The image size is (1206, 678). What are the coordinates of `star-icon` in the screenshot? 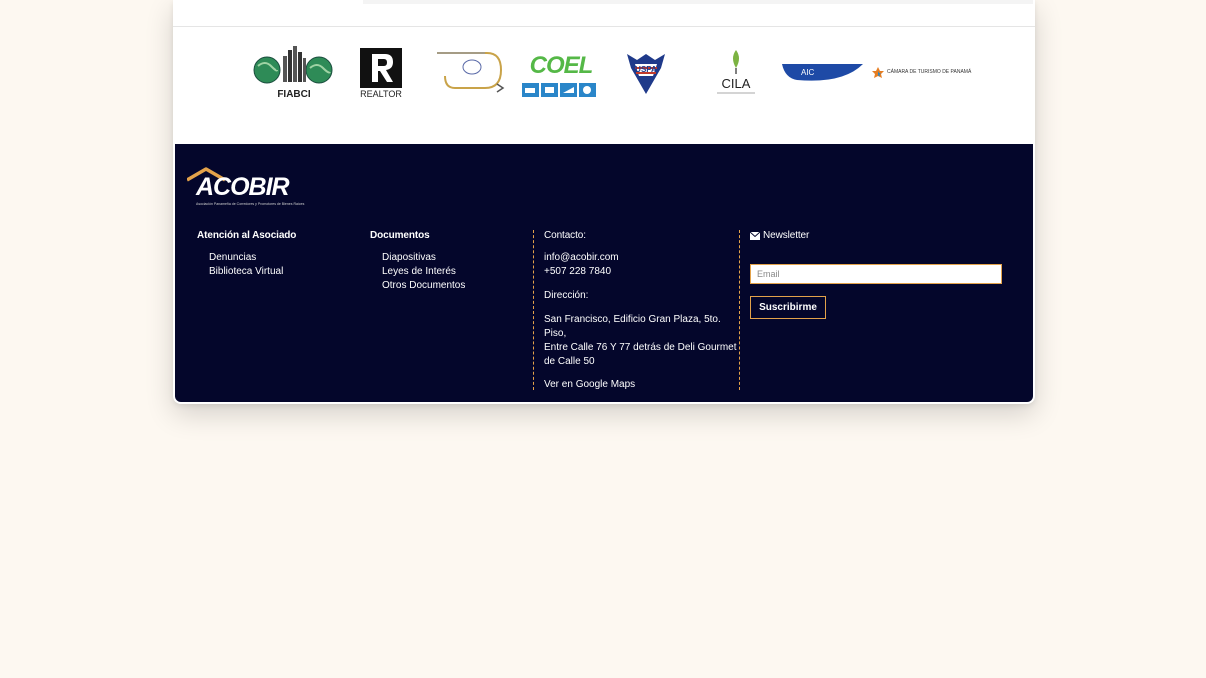 It's located at (878, 72).